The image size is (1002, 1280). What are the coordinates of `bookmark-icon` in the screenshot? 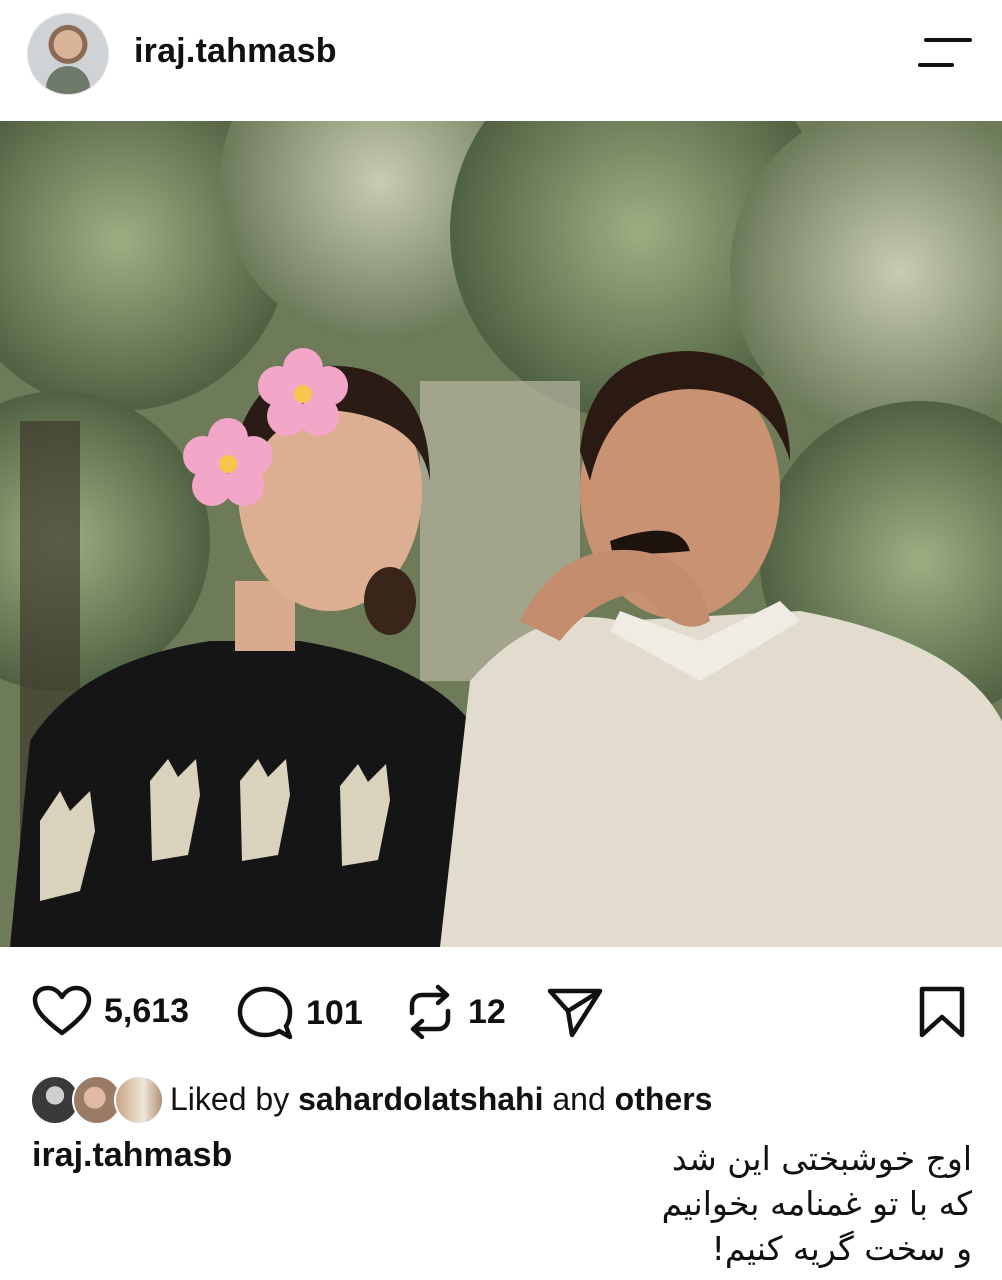 It's located at (942, 1012).